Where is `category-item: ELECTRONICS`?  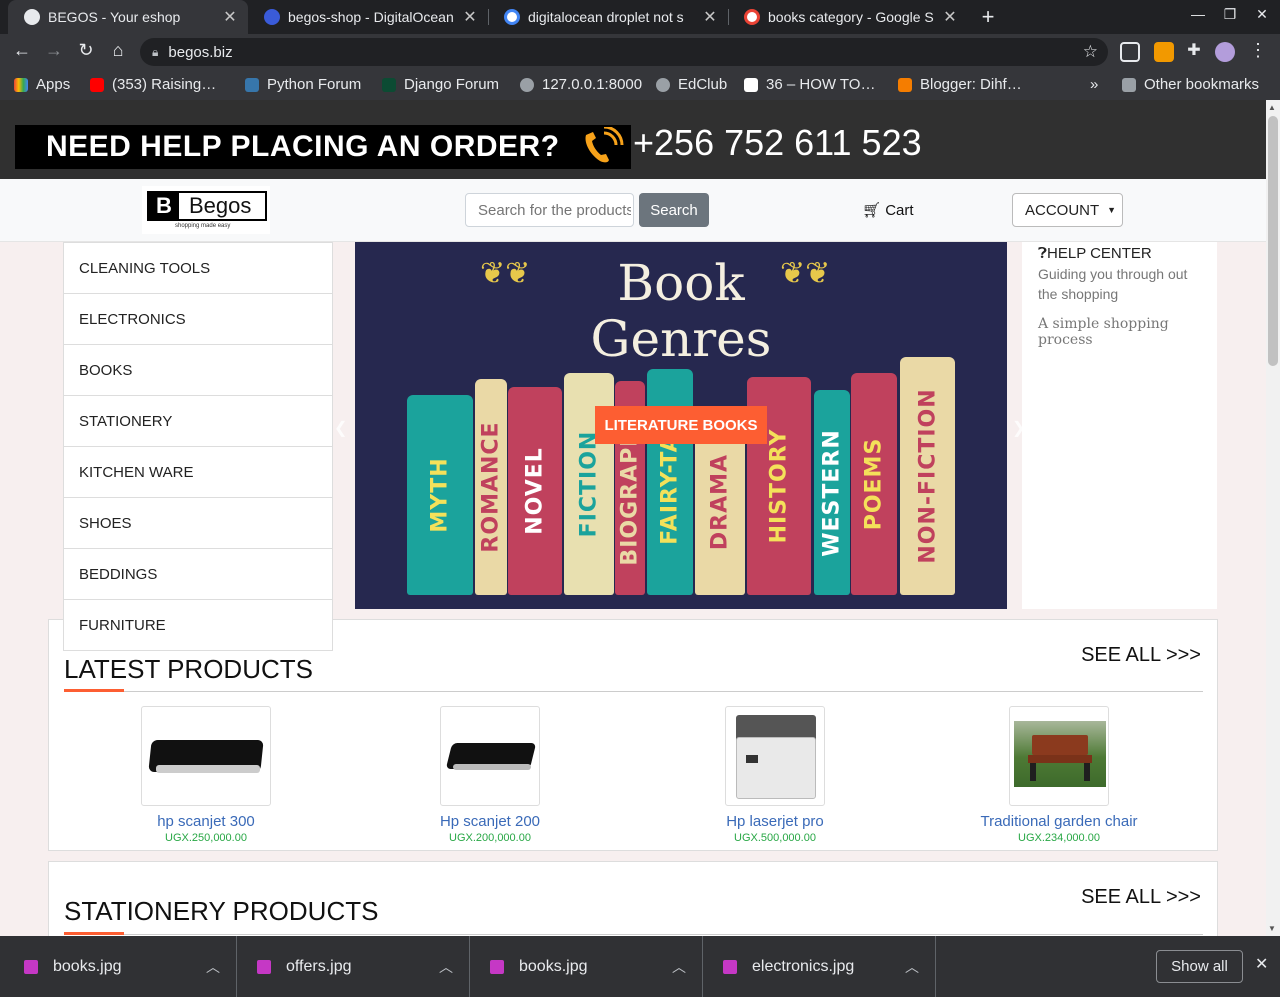 category-item: ELECTRONICS is located at coordinates (198, 319).